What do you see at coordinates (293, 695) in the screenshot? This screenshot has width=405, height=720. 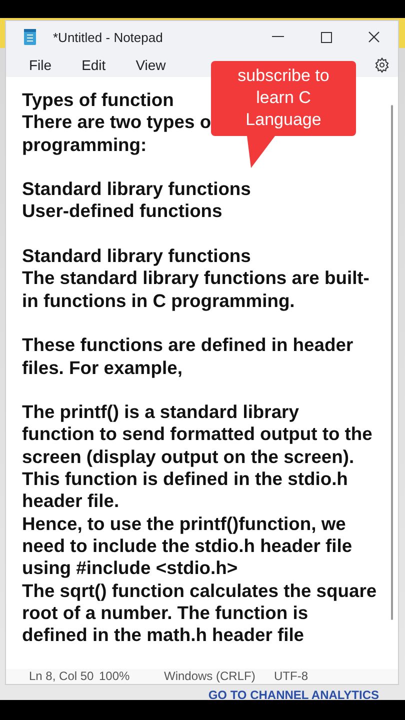 I see `channel-analytics-link: GO TO CHANNEL ANALYTICS` at bounding box center [293, 695].